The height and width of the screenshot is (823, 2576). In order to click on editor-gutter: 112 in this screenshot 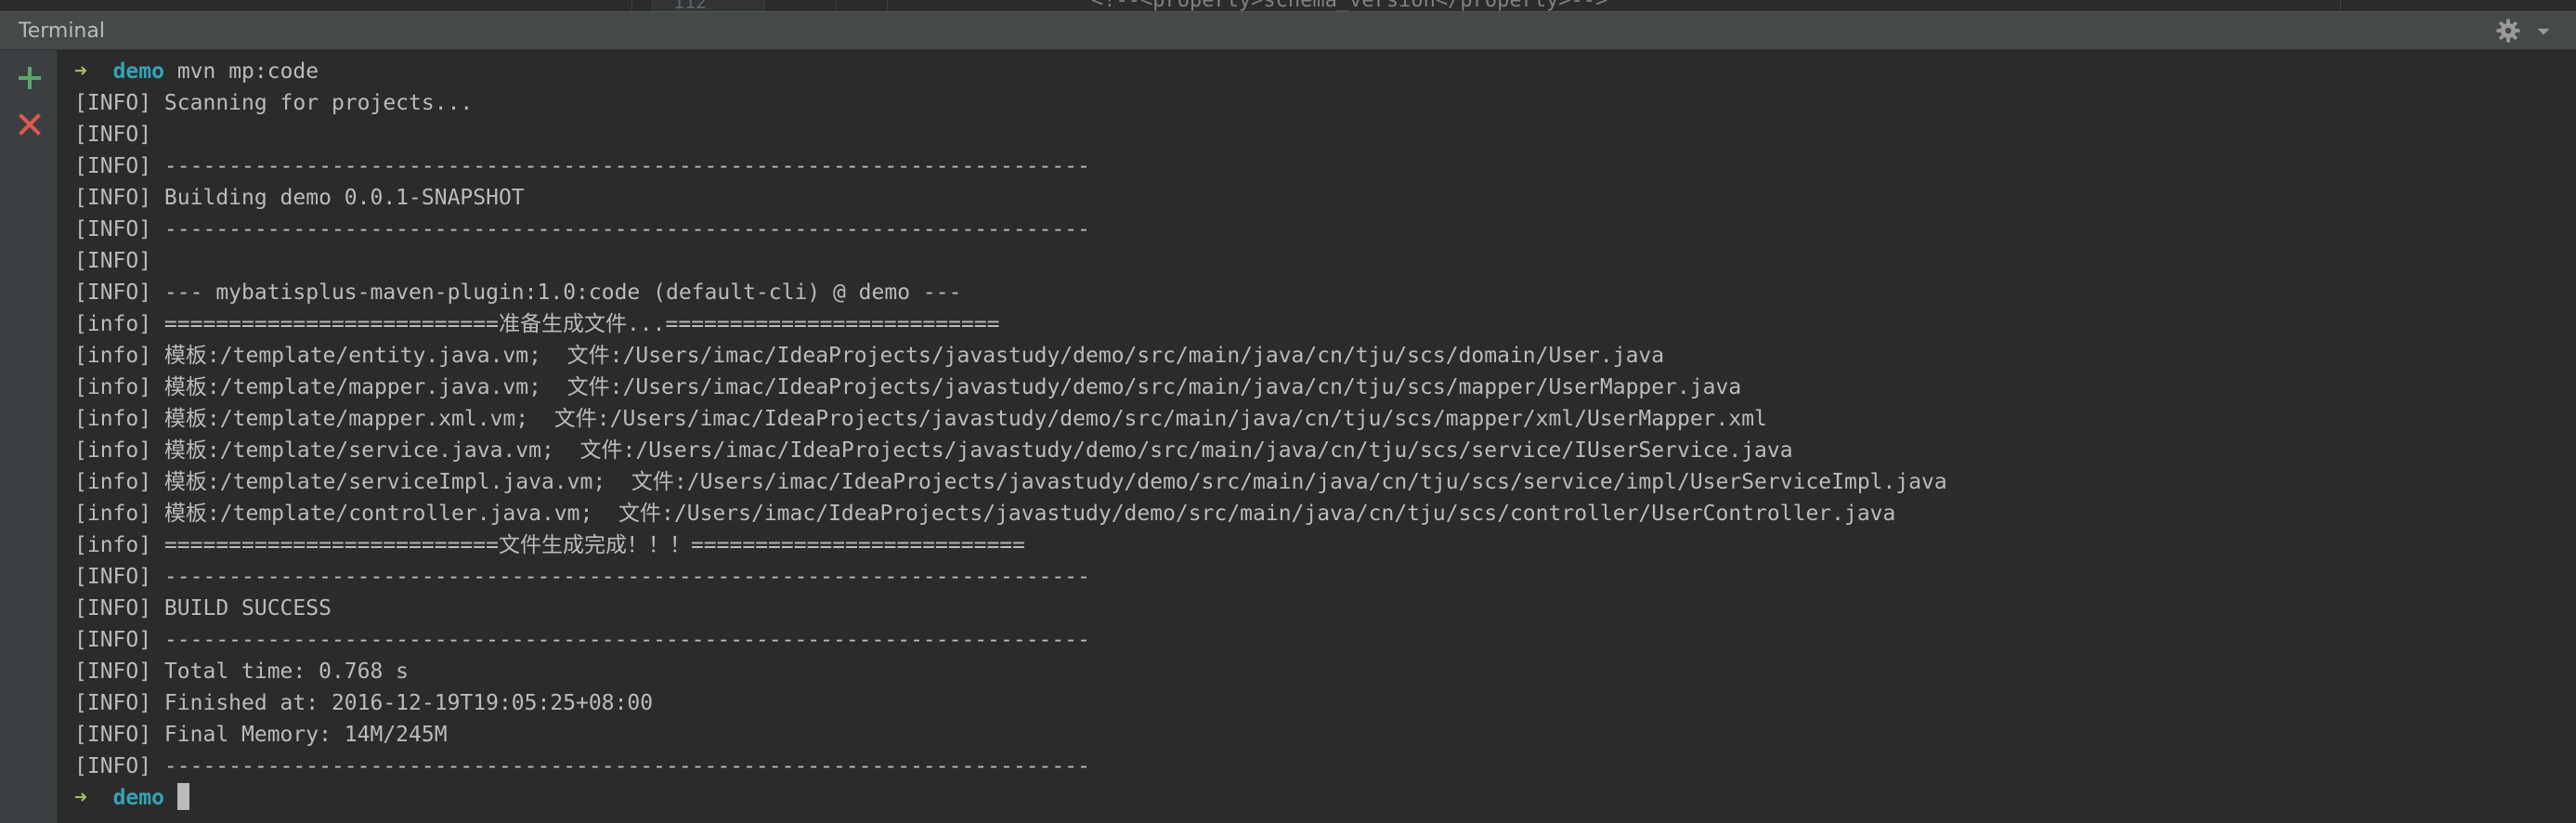, I will do `click(708, 5)`.